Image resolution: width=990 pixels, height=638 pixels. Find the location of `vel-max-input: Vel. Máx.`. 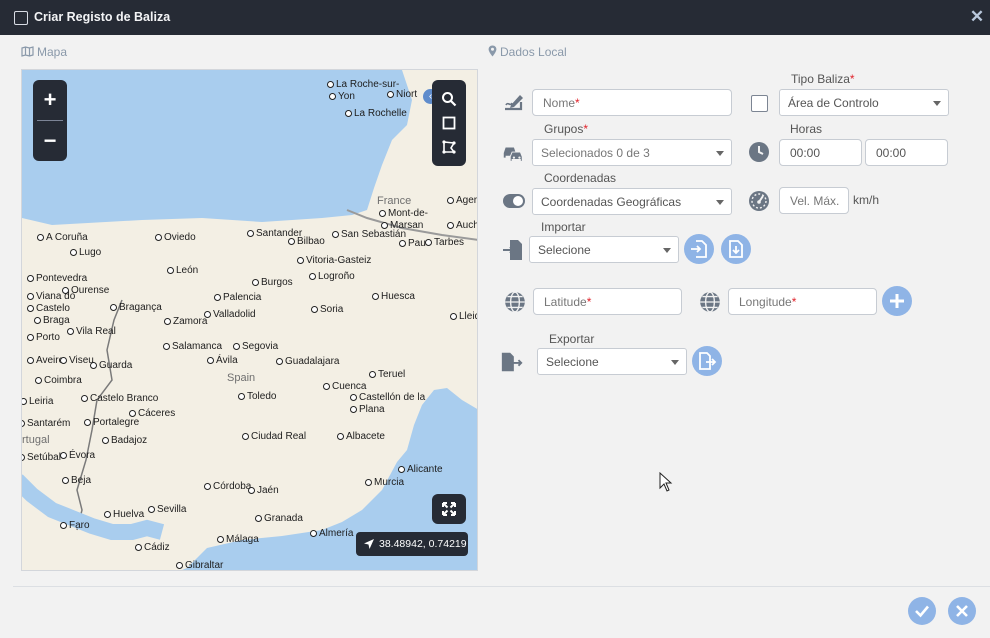

vel-max-input: Vel. Máx. is located at coordinates (814, 200).